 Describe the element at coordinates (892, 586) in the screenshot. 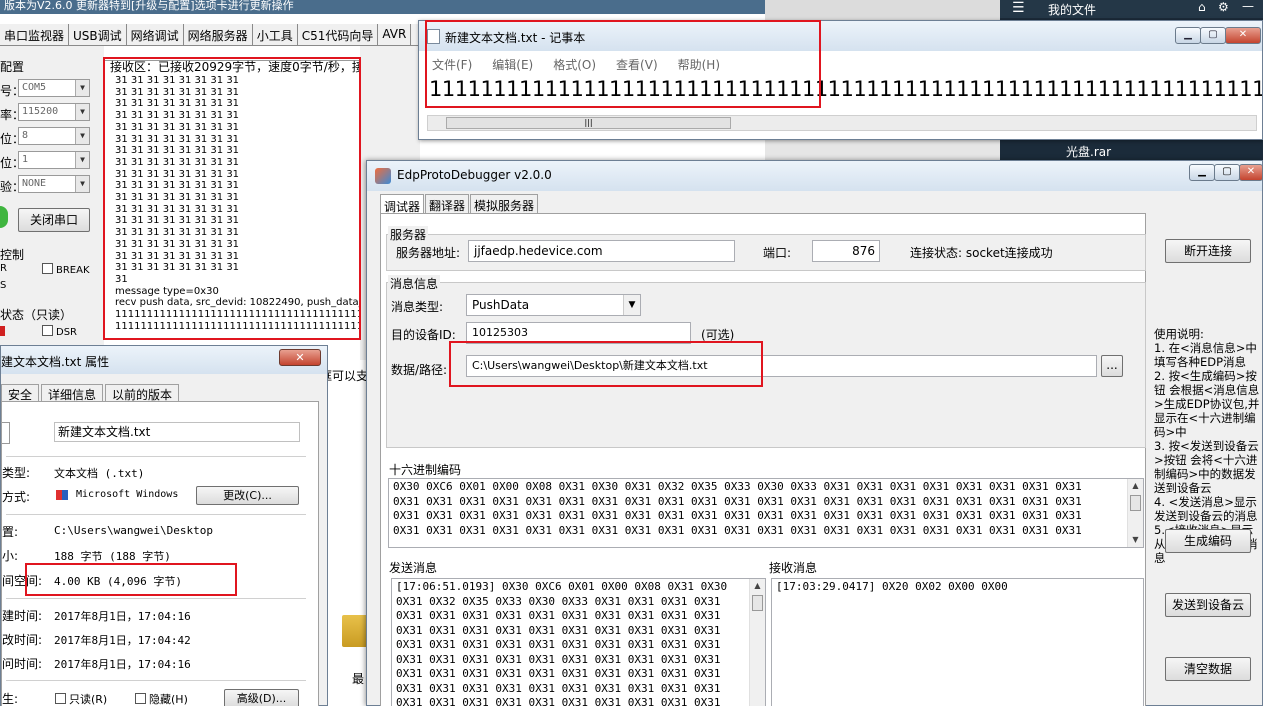

I see `recv-messages-text: [17:03:29.0417] 0X20 0X02 0X00 0X00` at that location.